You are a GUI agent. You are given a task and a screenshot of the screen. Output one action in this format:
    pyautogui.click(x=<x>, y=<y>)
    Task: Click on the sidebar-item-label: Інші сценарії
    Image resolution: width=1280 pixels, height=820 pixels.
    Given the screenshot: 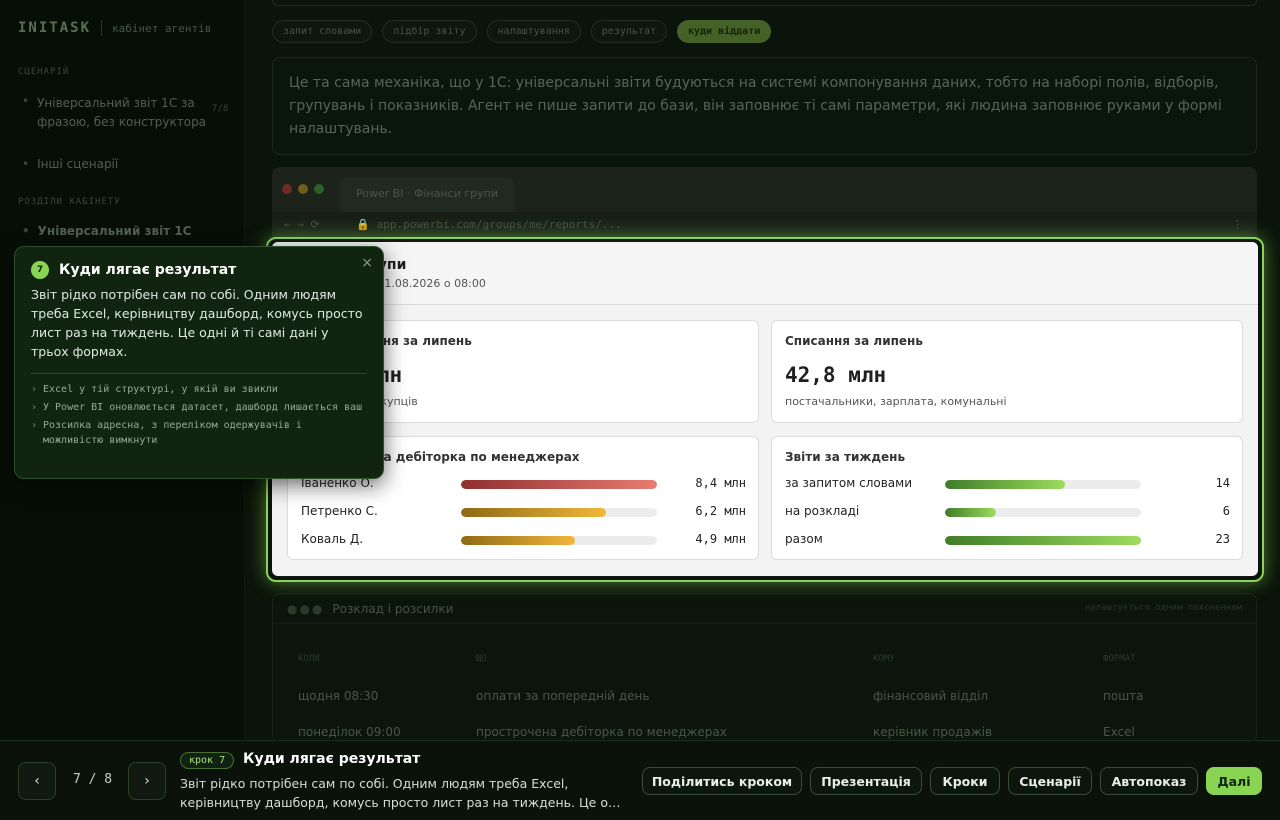 What is the action you would take?
    pyautogui.click(x=78, y=164)
    